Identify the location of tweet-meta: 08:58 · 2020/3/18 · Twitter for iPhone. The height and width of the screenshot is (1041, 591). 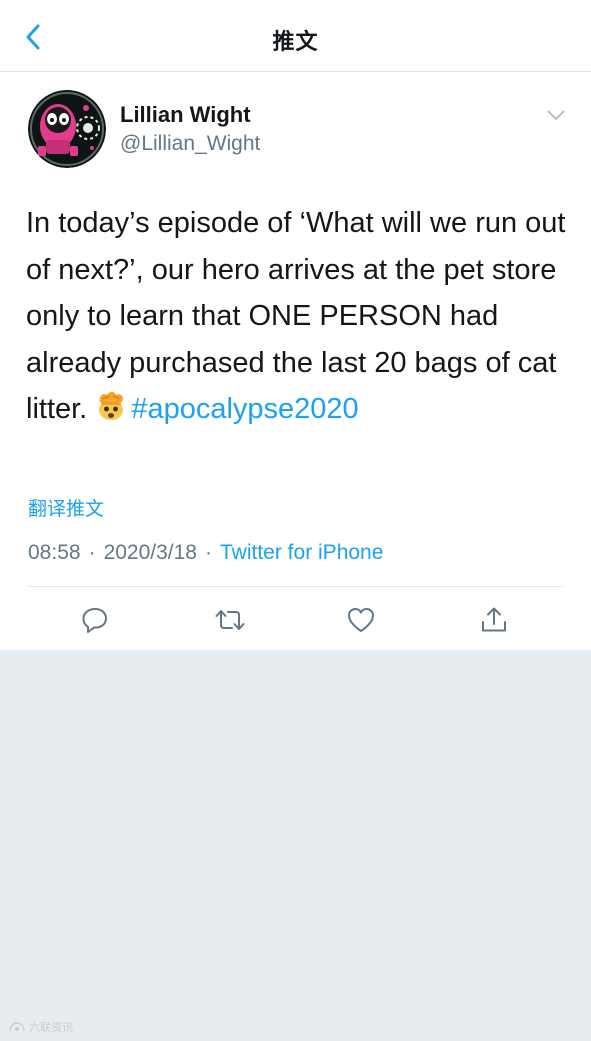
(205, 553).